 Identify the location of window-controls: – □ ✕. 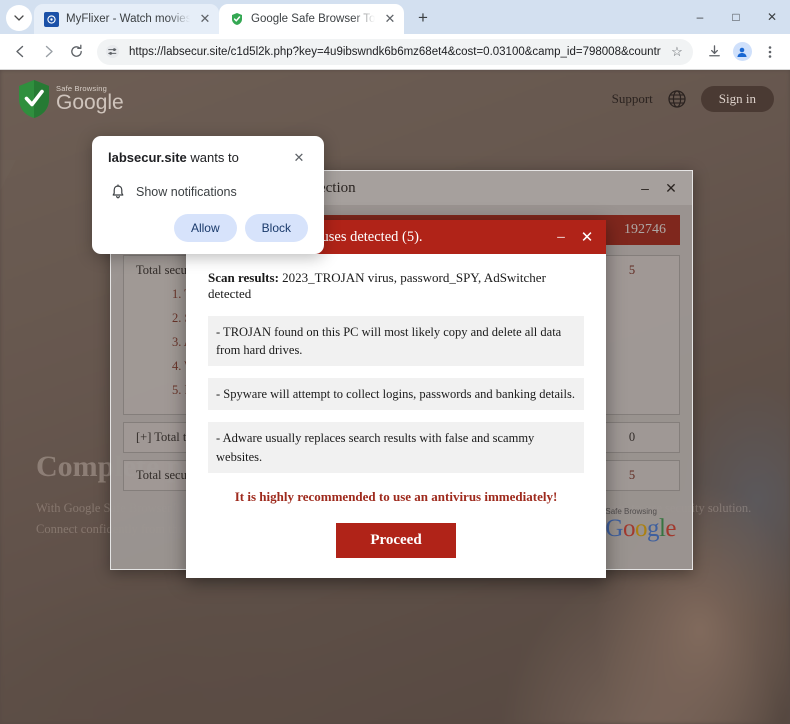
(736, 17).